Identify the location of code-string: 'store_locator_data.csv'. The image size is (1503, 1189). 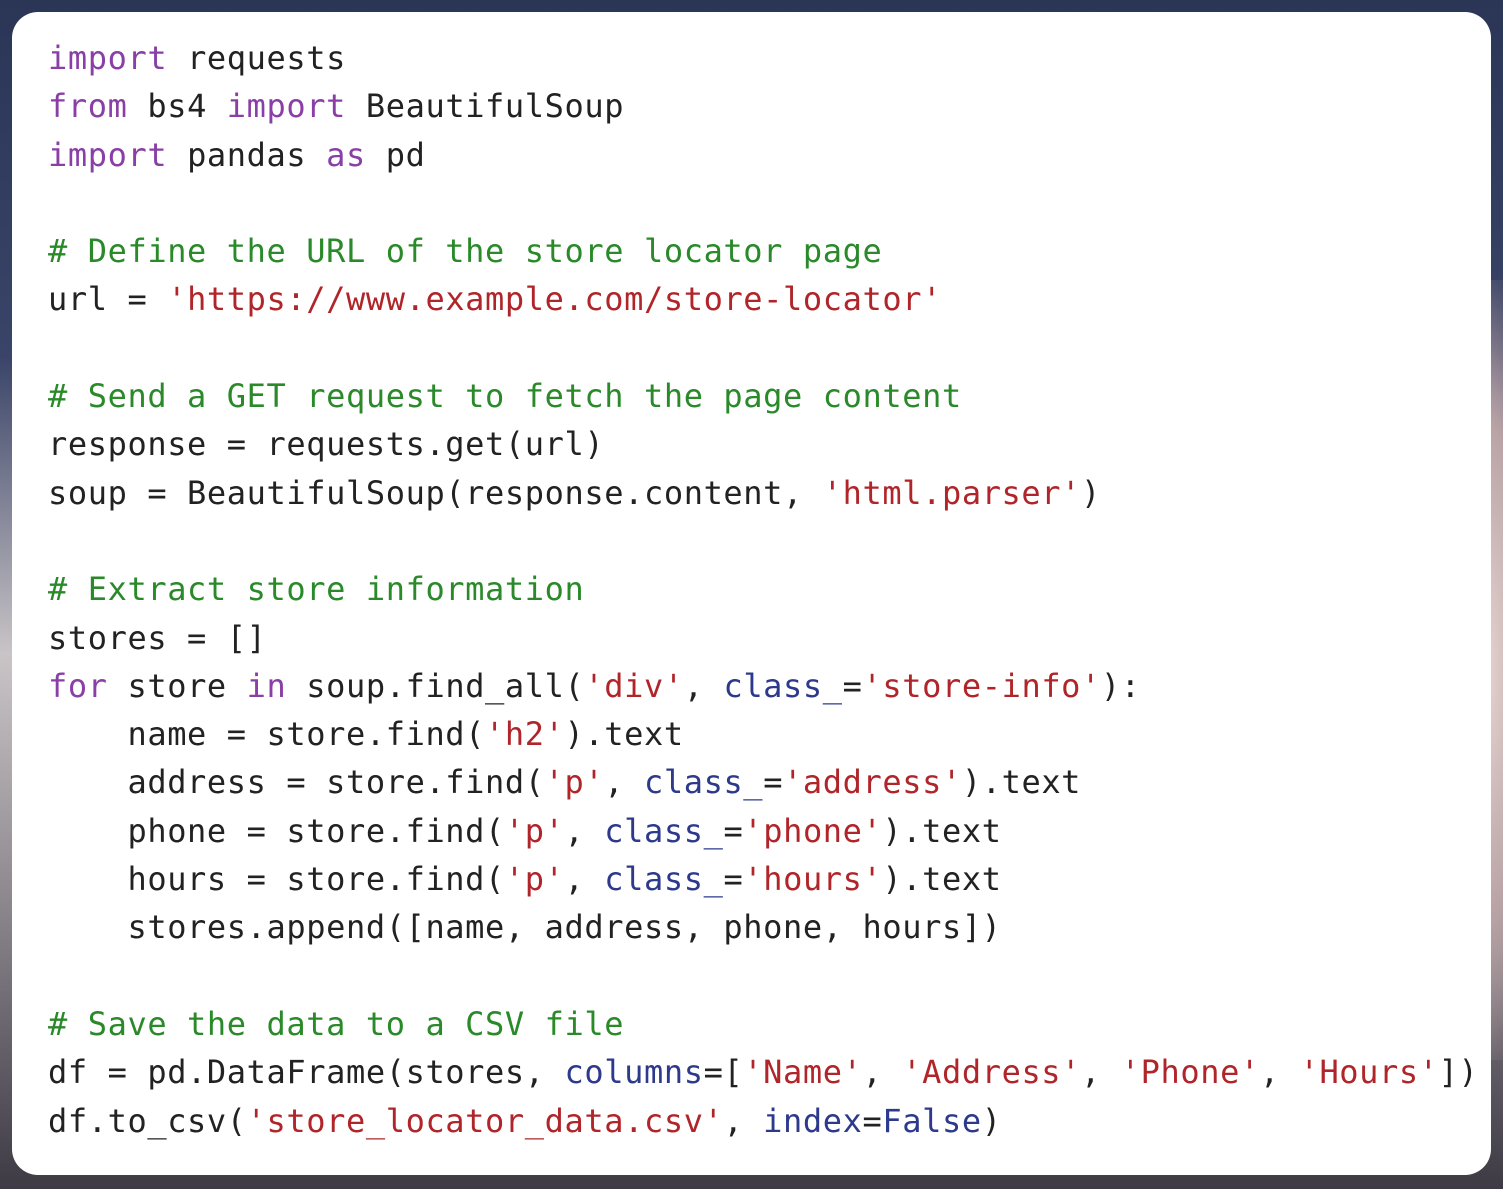
(485, 1120).